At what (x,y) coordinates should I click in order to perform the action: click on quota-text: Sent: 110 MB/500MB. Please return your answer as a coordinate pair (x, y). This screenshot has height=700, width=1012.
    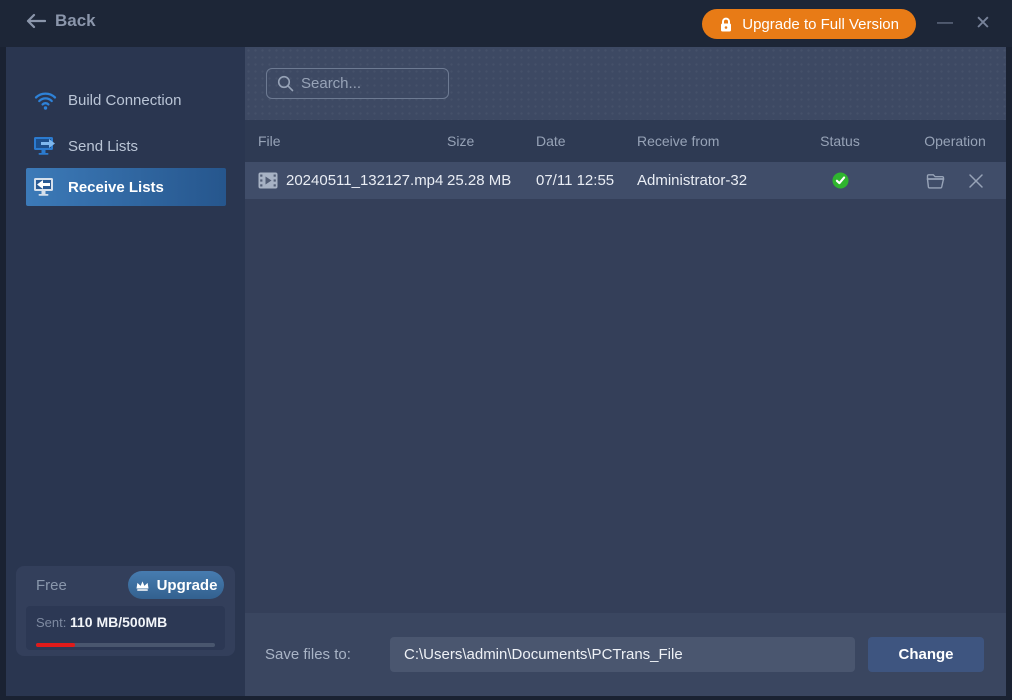
    Looking at the image, I should click on (101, 622).